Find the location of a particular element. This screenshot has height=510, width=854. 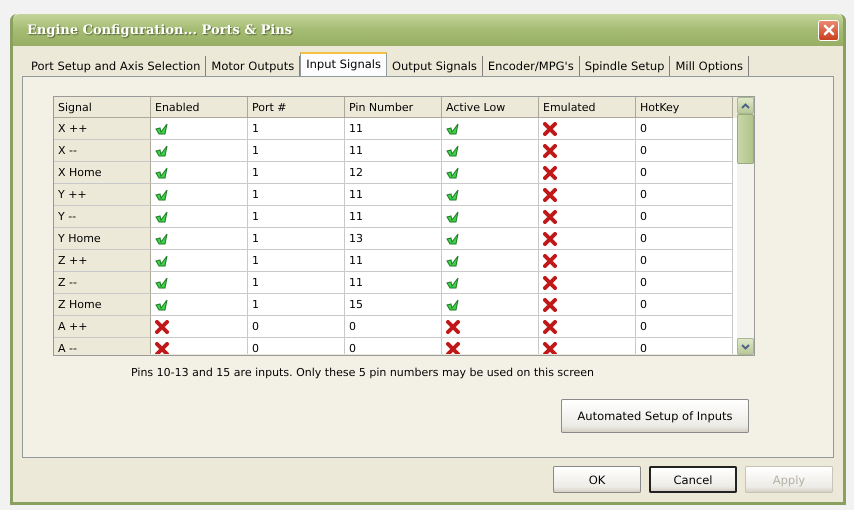

chevron-down-icon is located at coordinates (745, 347).